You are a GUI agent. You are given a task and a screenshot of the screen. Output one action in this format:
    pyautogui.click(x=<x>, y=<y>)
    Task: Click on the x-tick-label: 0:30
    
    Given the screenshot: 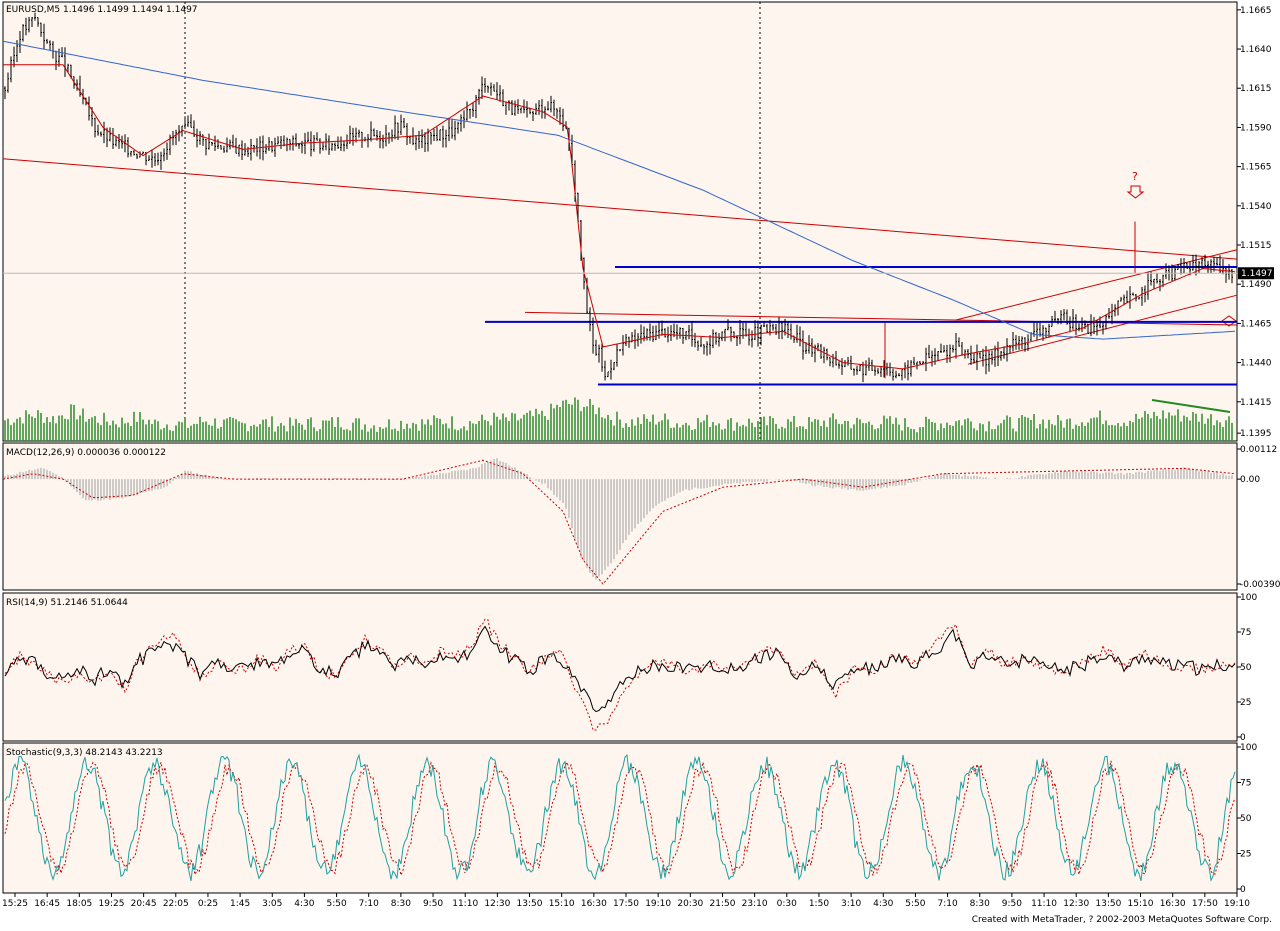 What is the action you would take?
    pyautogui.click(x=787, y=904)
    